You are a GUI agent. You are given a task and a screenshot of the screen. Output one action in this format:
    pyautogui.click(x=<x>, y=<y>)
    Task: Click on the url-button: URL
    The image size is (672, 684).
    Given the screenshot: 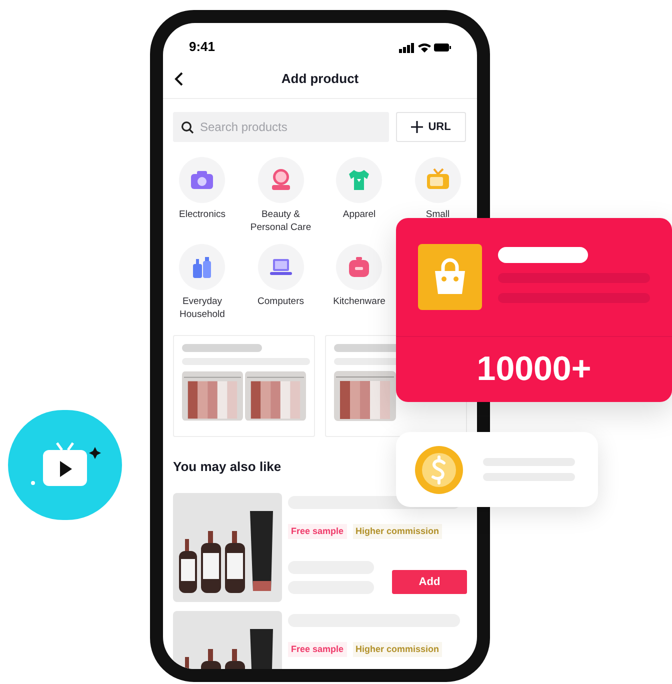 What is the action you would take?
    pyautogui.click(x=431, y=127)
    